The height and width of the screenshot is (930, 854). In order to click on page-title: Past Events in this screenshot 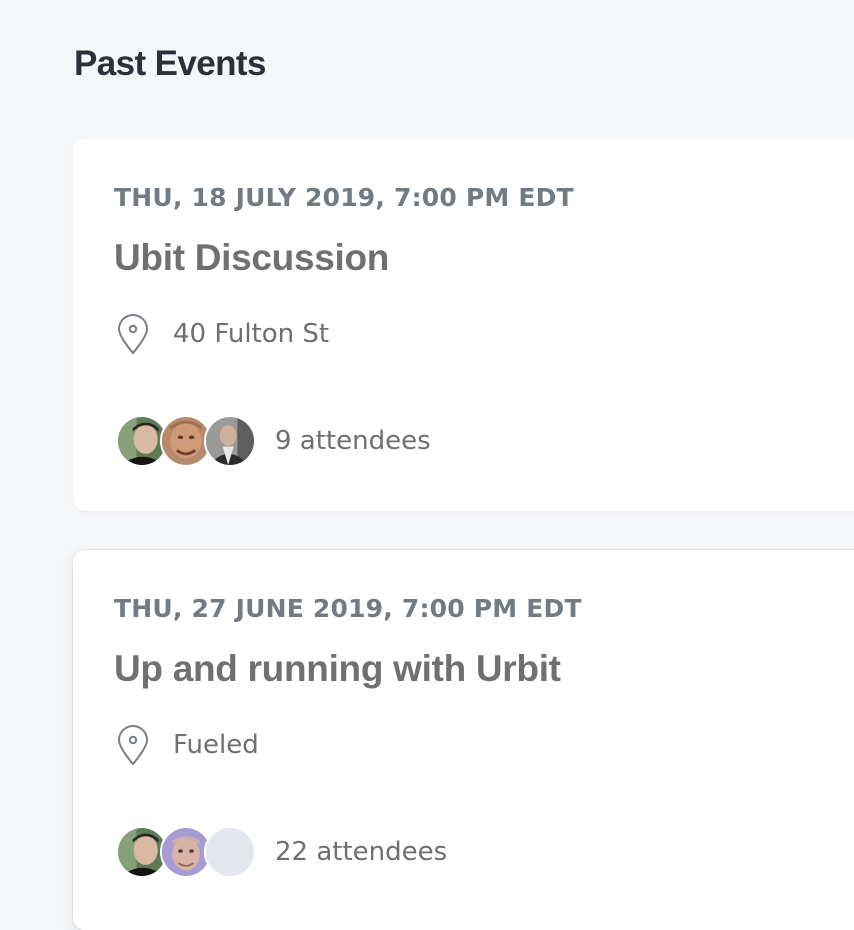, I will do `click(170, 63)`.